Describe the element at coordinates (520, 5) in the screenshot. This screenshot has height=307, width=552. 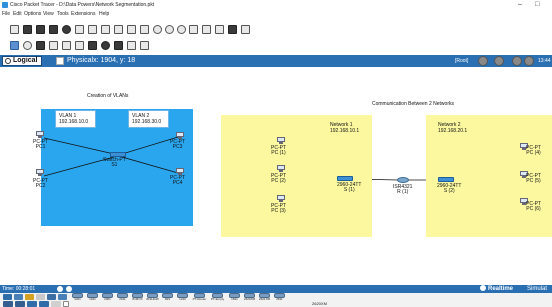
I see `minimize-button: –` at that location.